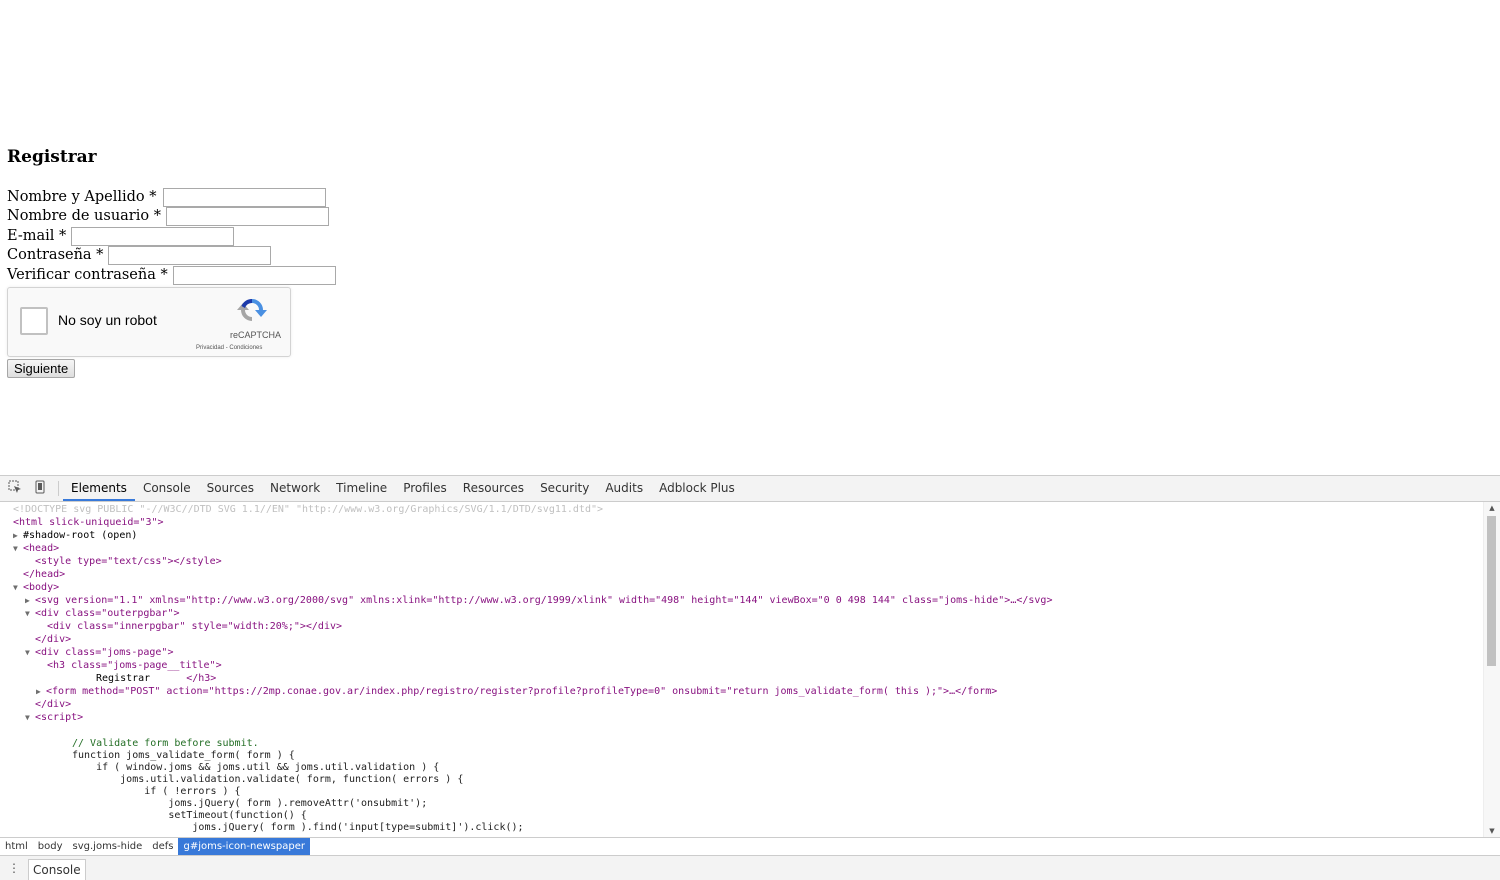 The image size is (1500, 880). Describe the element at coordinates (84, 216) in the screenshot. I see `field-label-username: Nombre de usuario *` at that location.